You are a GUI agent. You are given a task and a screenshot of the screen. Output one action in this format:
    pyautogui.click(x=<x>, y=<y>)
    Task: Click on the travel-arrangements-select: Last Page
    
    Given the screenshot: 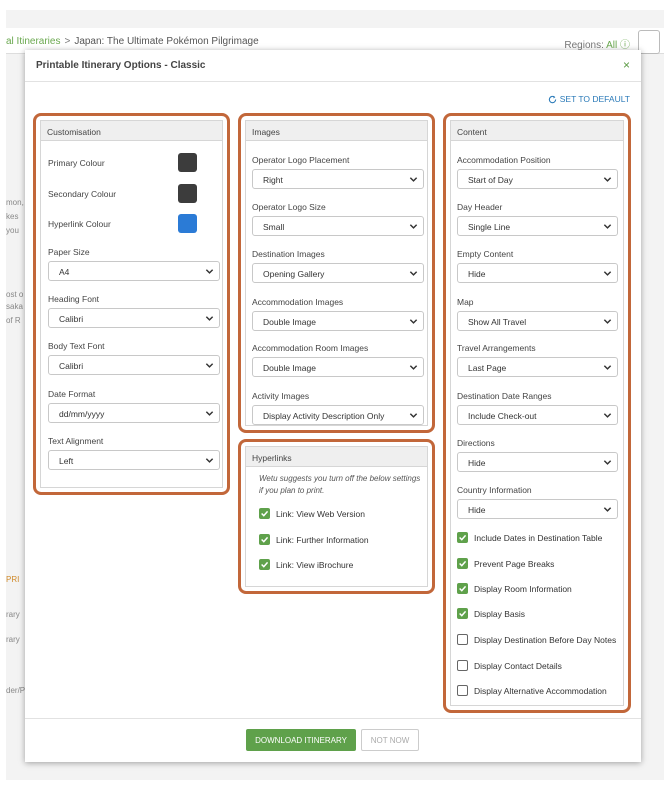 What is the action you would take?
    pyautogui.click(x=537, y=367)
    